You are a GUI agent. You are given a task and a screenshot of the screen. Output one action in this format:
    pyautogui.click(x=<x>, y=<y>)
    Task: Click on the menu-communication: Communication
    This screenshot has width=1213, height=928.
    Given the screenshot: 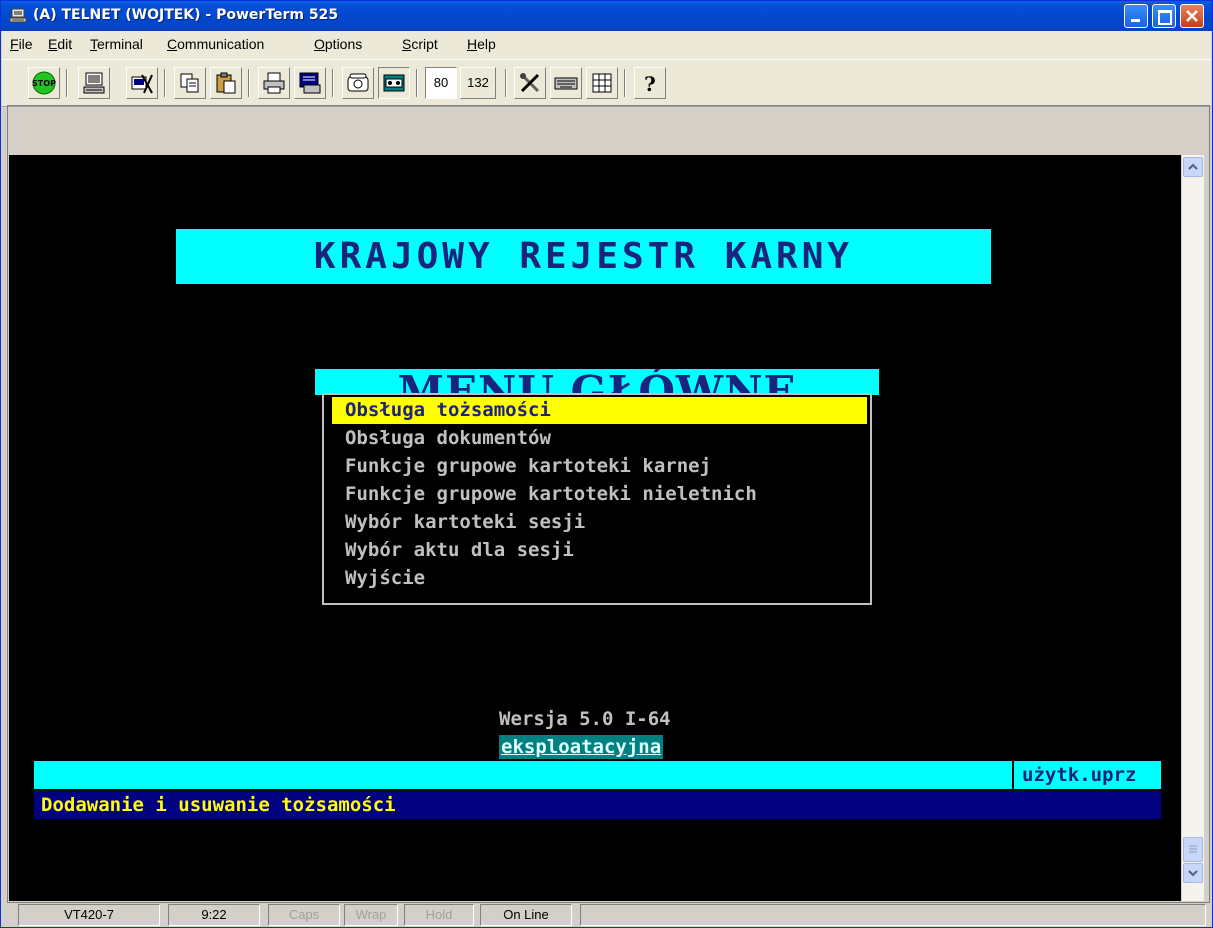 What is the action you would take?
    pyautogui.click(x=215, y=44)
    